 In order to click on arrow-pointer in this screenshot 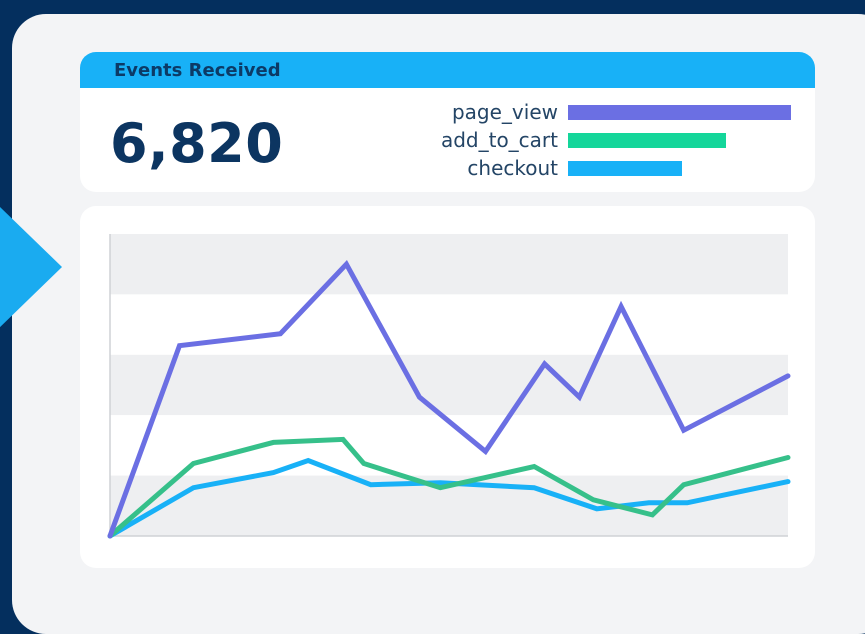, I will do `click(31, 267)`.